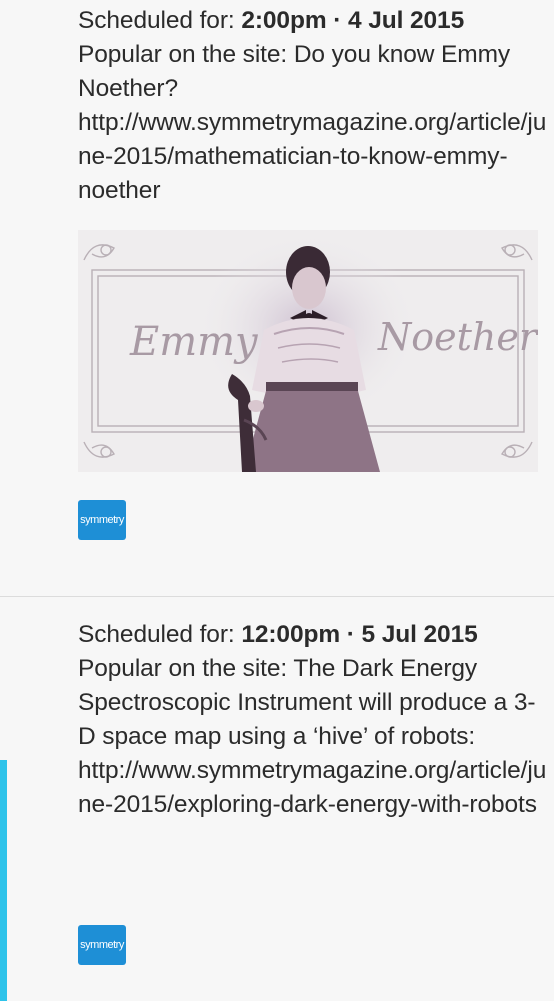  Describe the element at coordinates (277, 596) in the screenshot. I see `post-divider` at that location.